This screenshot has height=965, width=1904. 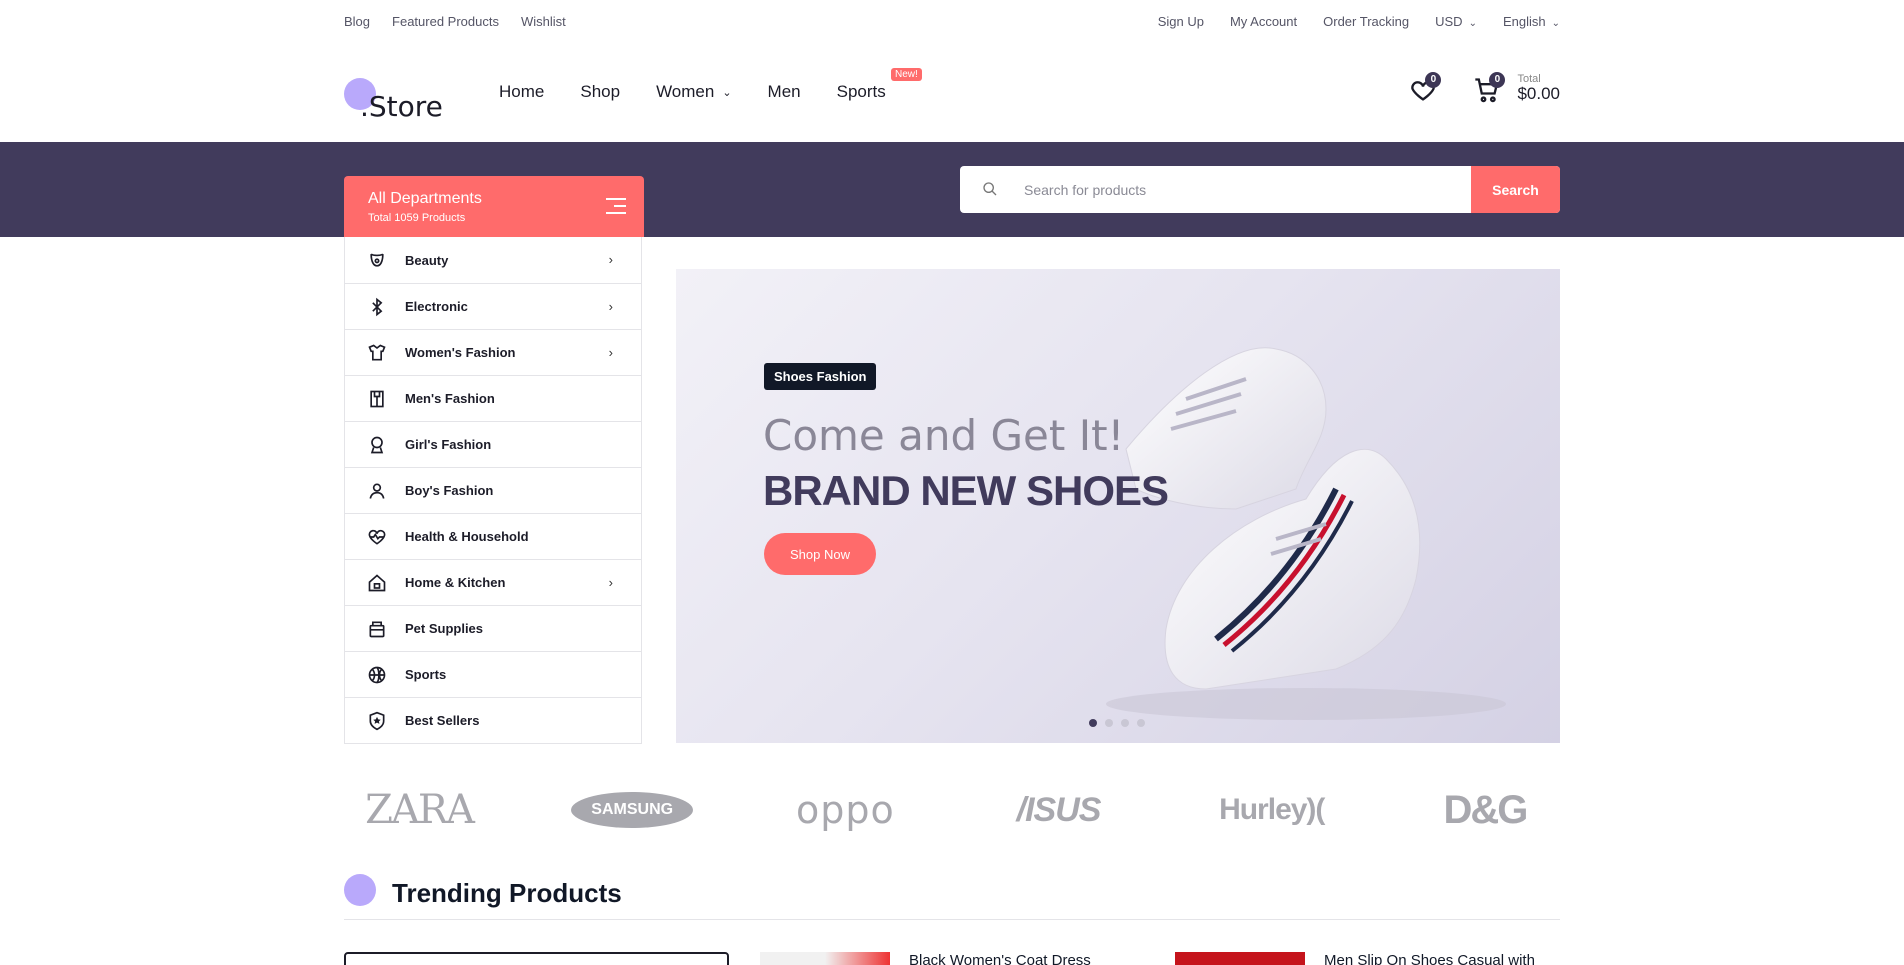 I want to click on dept-home-kitchen: Home & Kitchen ›, so click(x=493, y=582).